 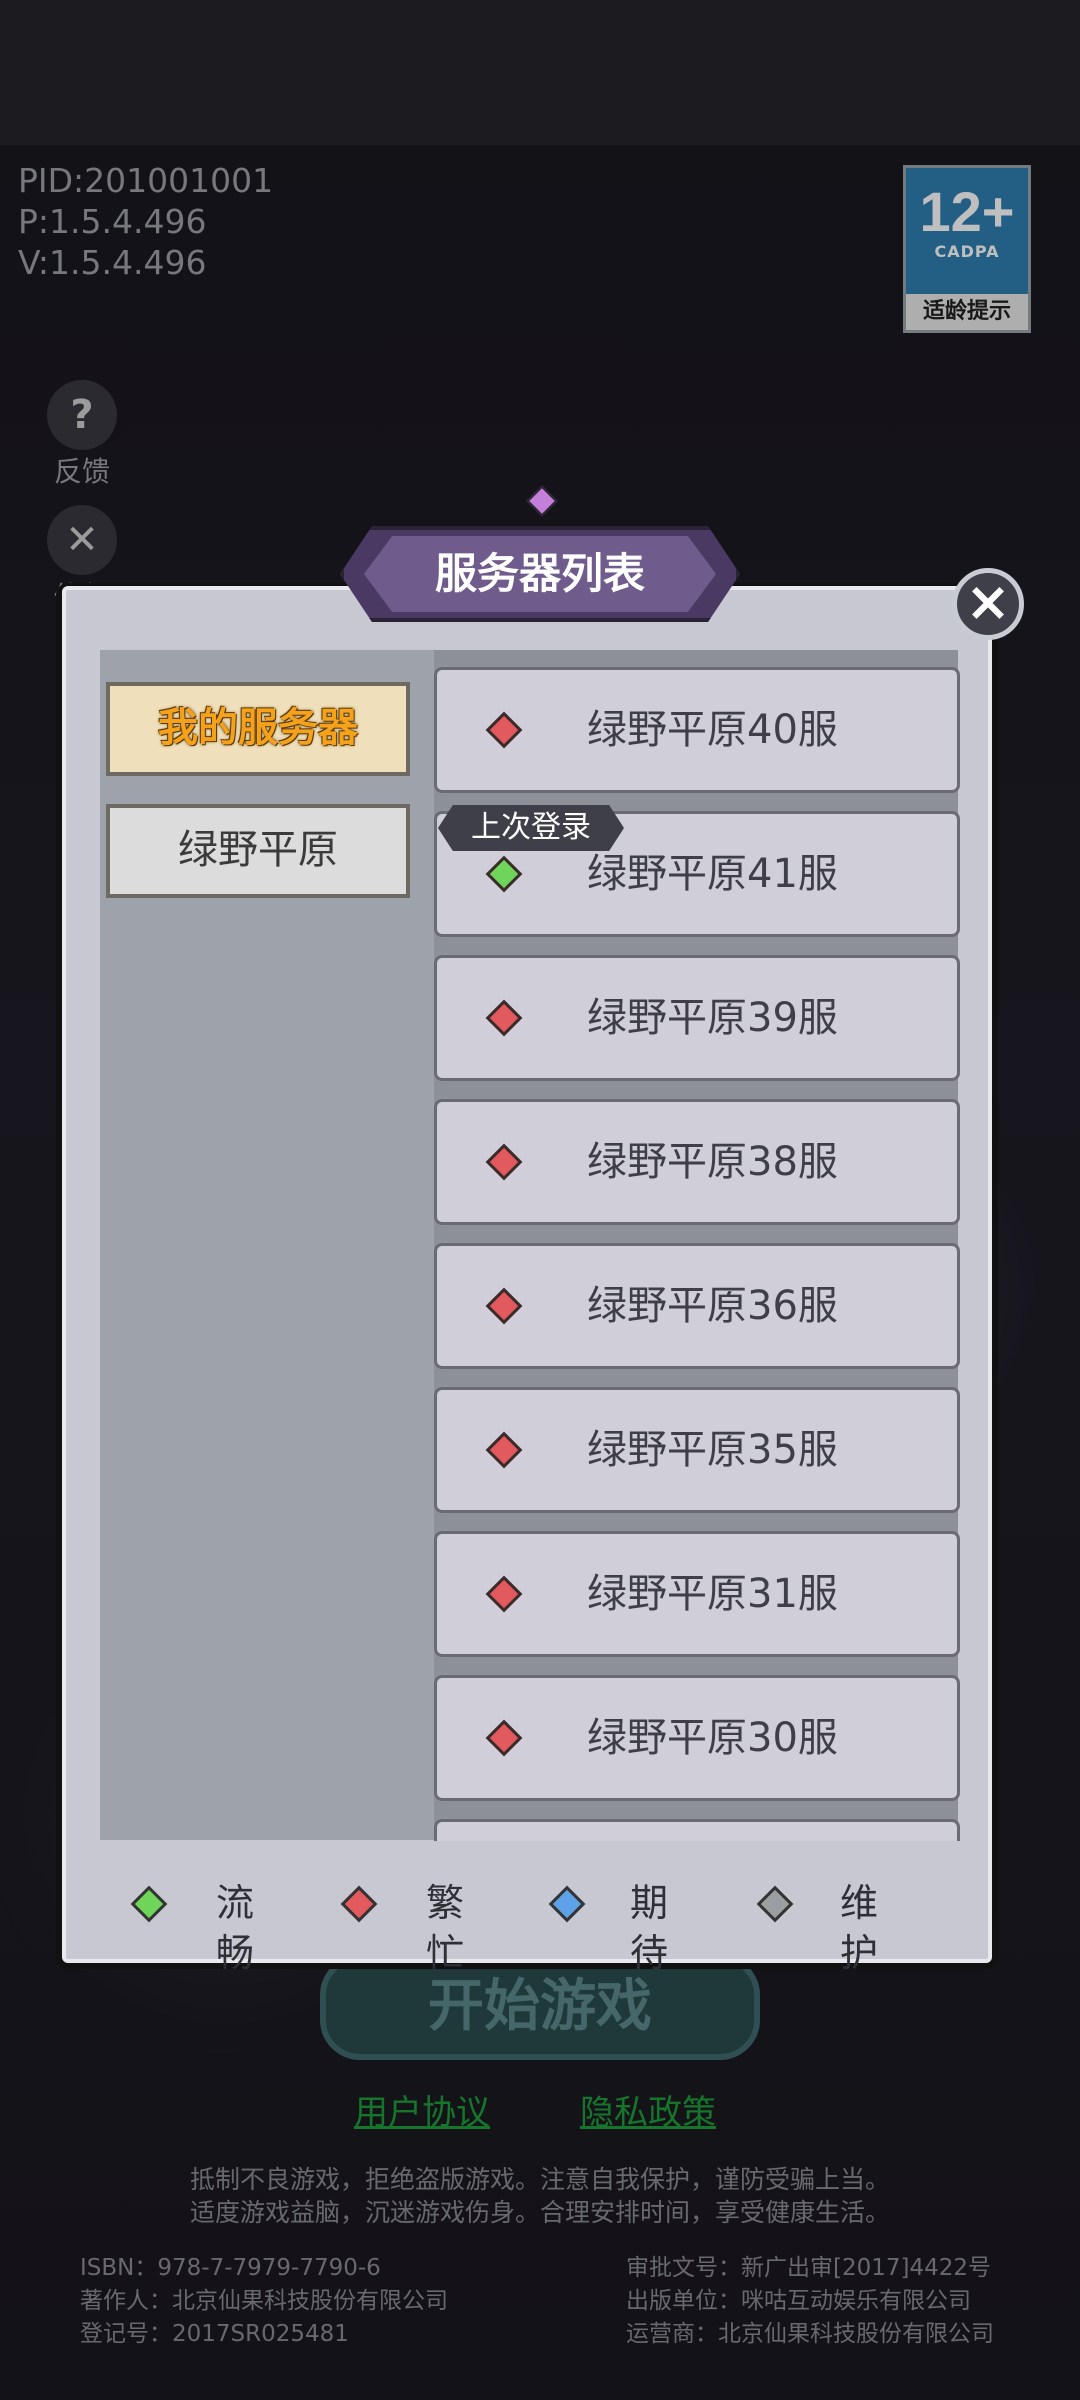 I want to click on server-item: 绿野平原38服, so click(x=697, y=1162).